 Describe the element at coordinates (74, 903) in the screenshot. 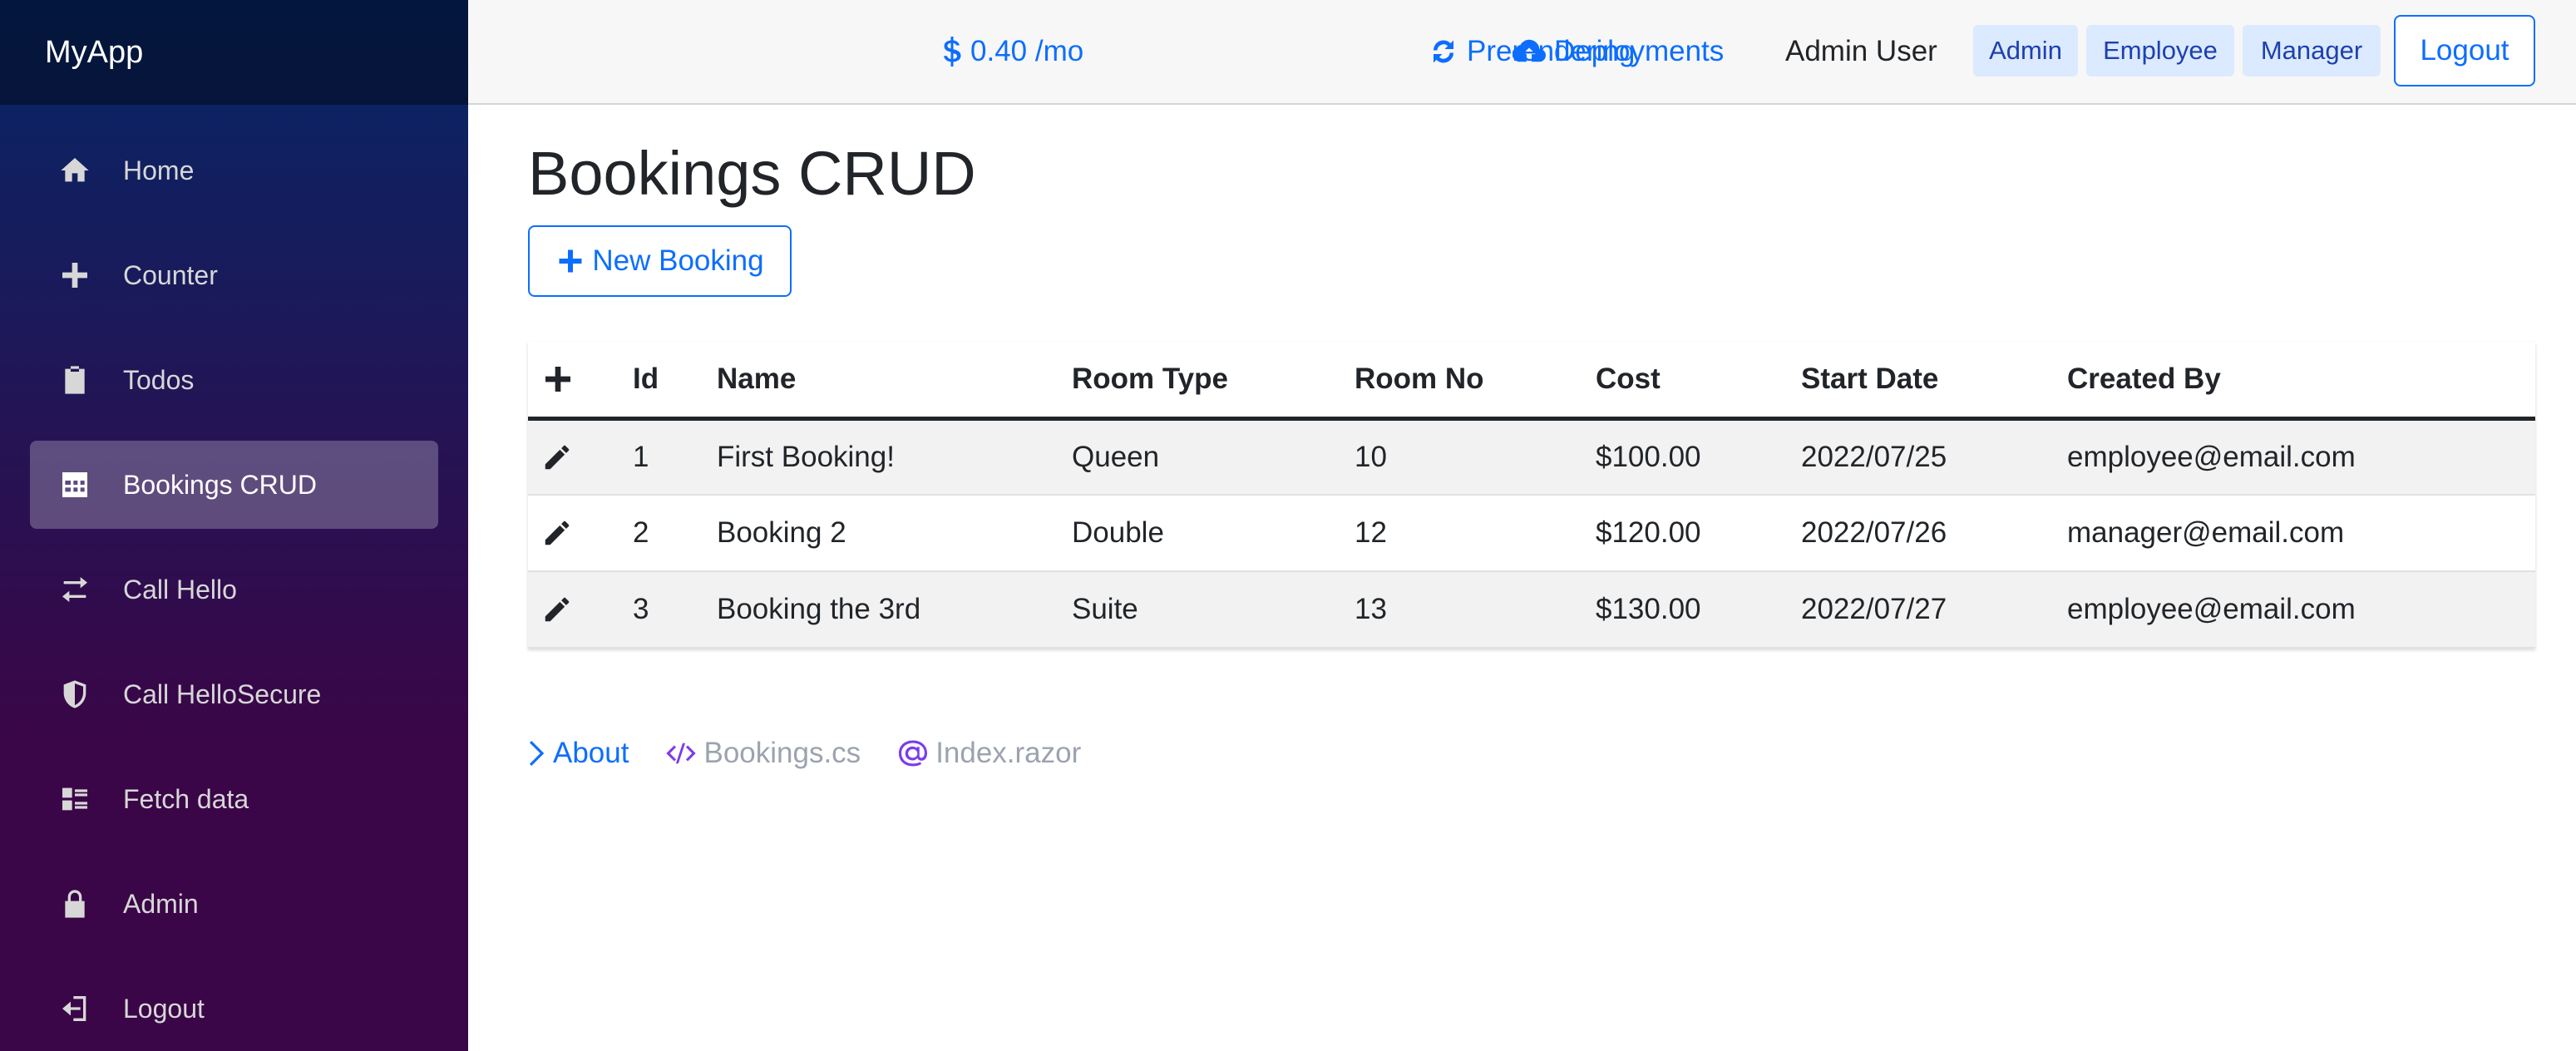

I see `lock-icon` at that location.